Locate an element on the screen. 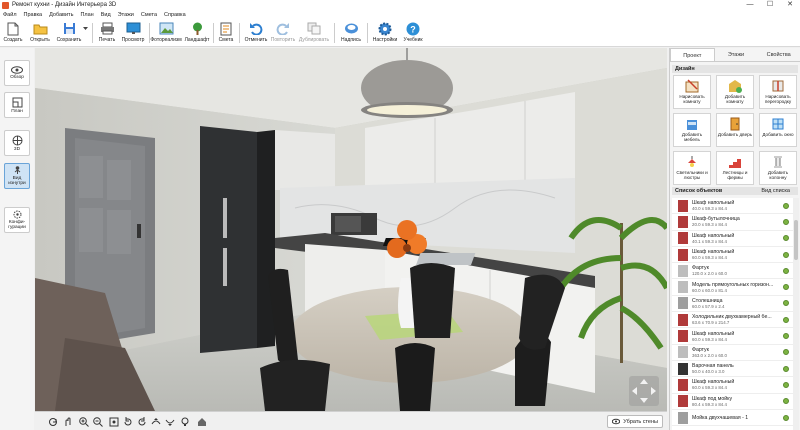 The width and height of the screenshot is (800, 430). furniture-icon is located at coordinates (692, 125).